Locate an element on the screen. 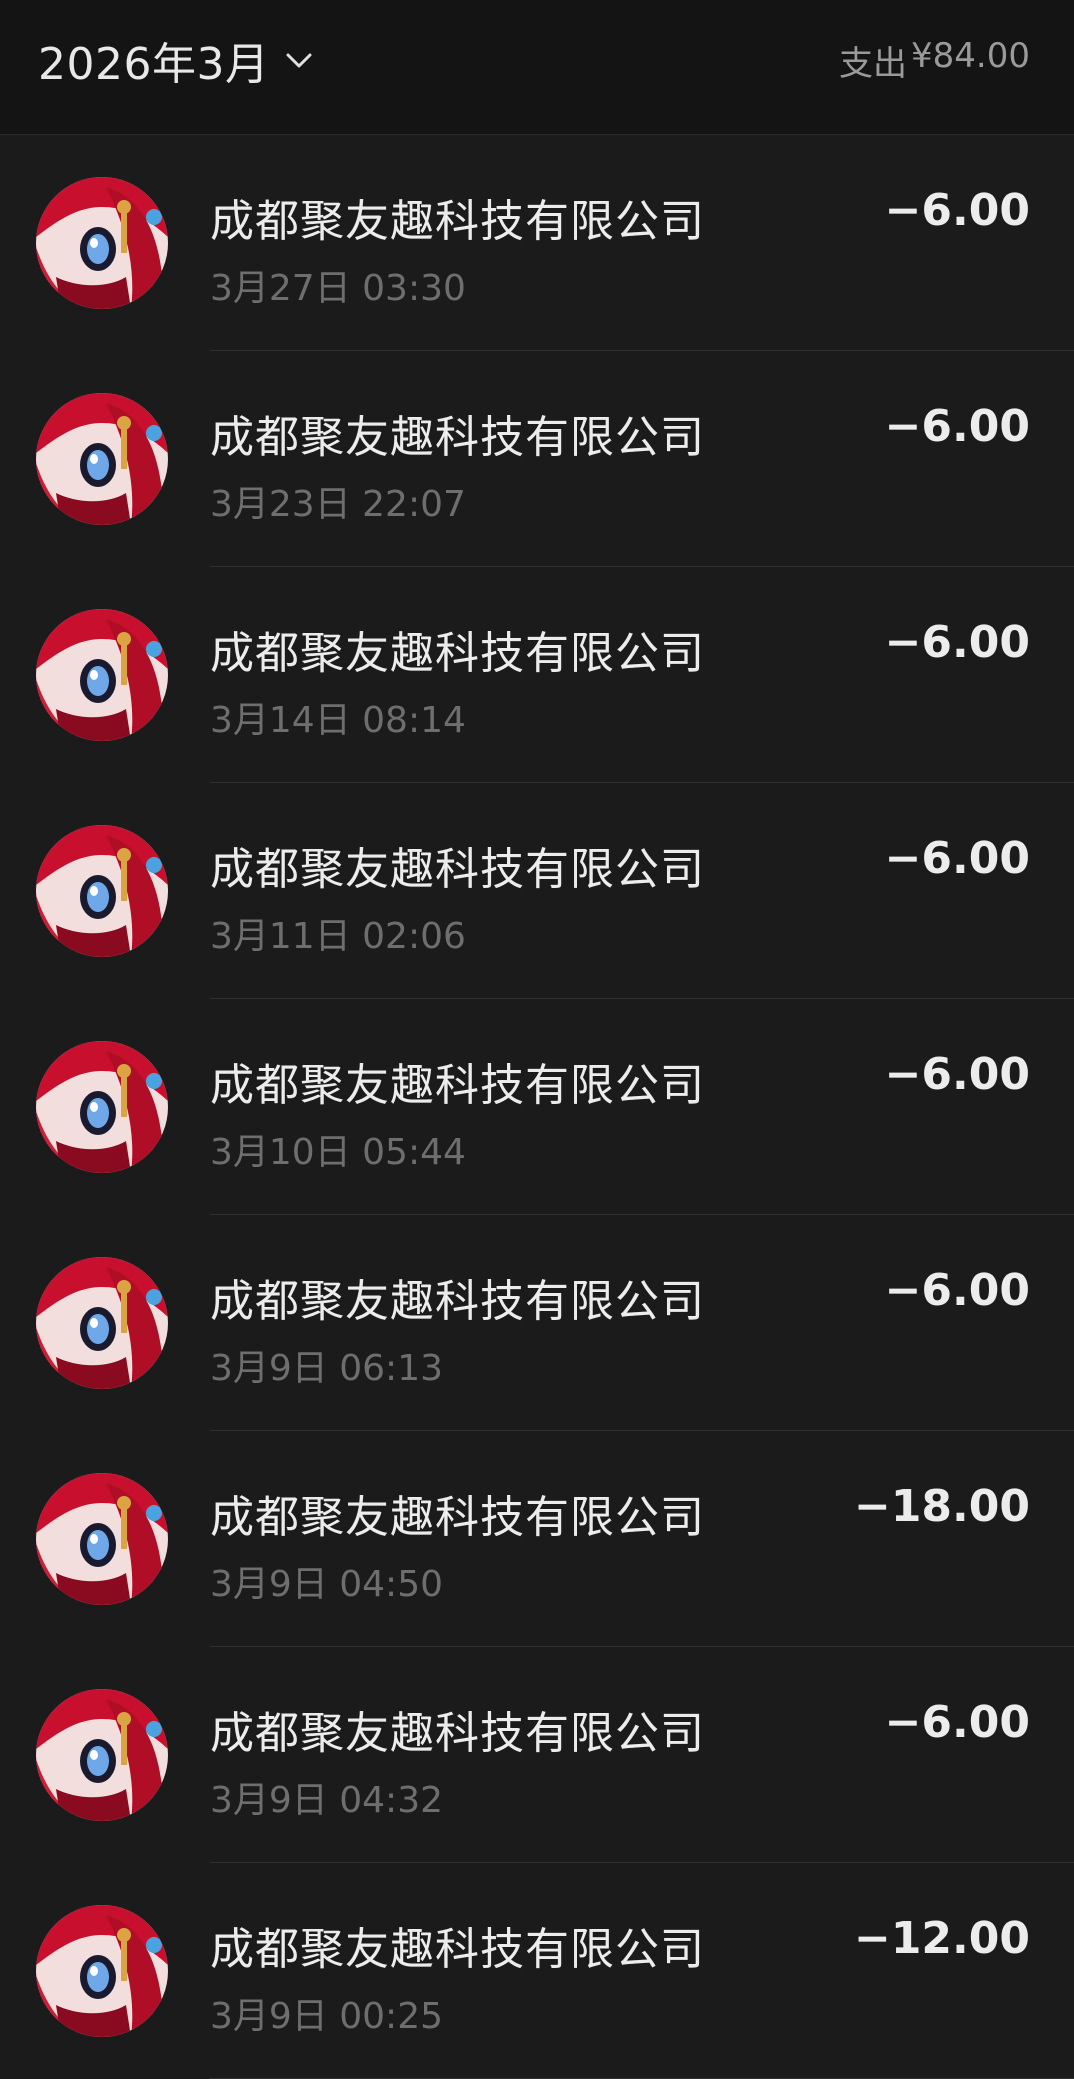  expense-label: 支出 is located at coordinates (873, 64).